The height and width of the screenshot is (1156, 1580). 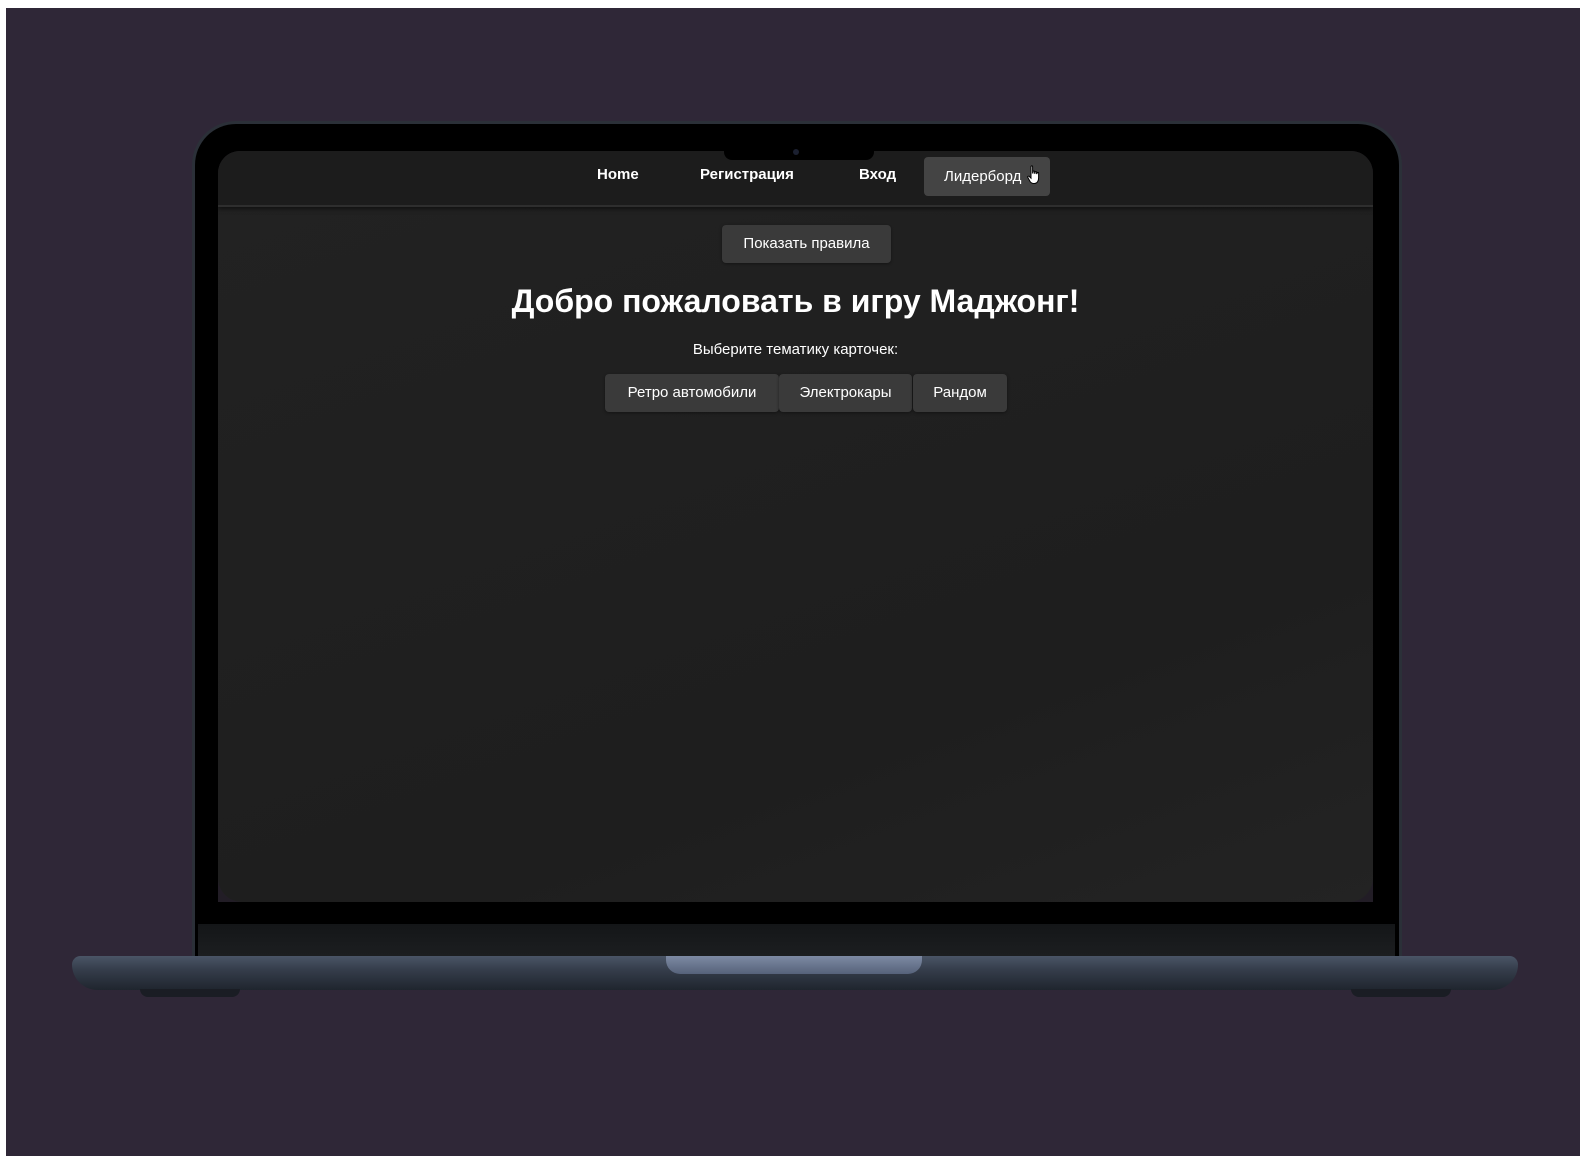 What do you see at coordinates (794, 965) in the screenshot?
I see `laptop-base-notch` at bounding box center [794, 965].